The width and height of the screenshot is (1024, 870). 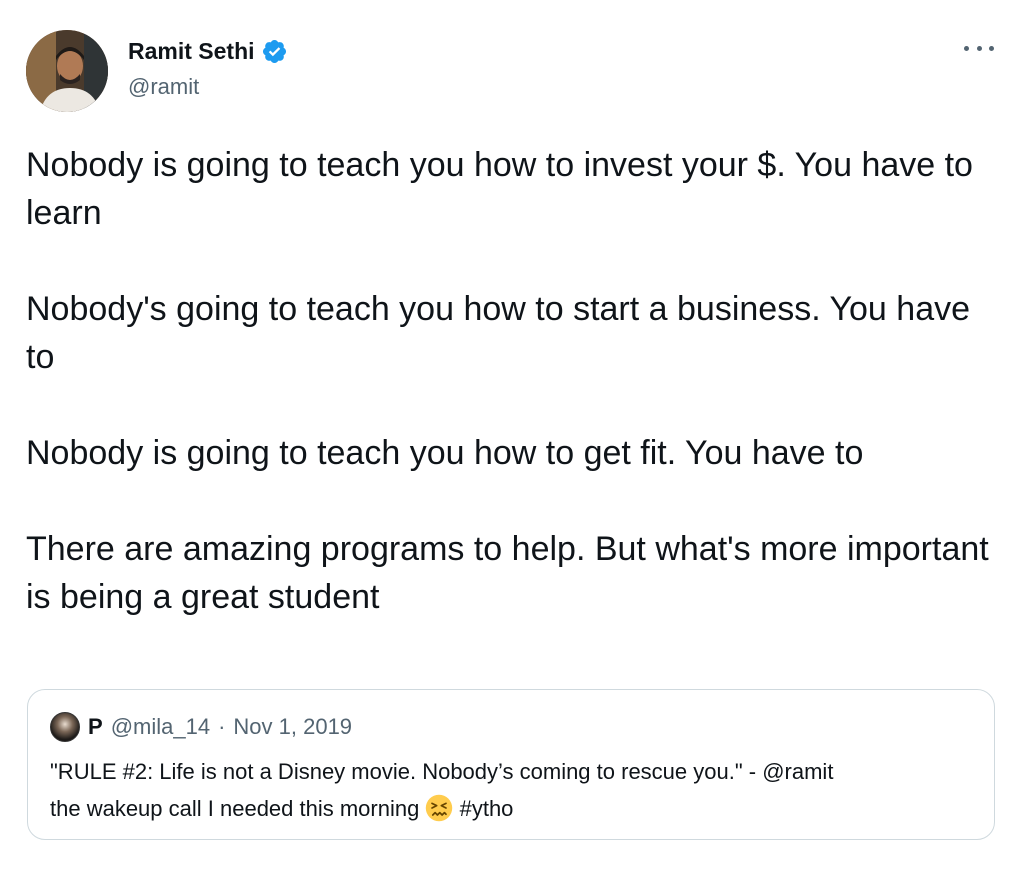 I want to click on author-name-row: Ramit Sethi, so click(x=208, y=51).